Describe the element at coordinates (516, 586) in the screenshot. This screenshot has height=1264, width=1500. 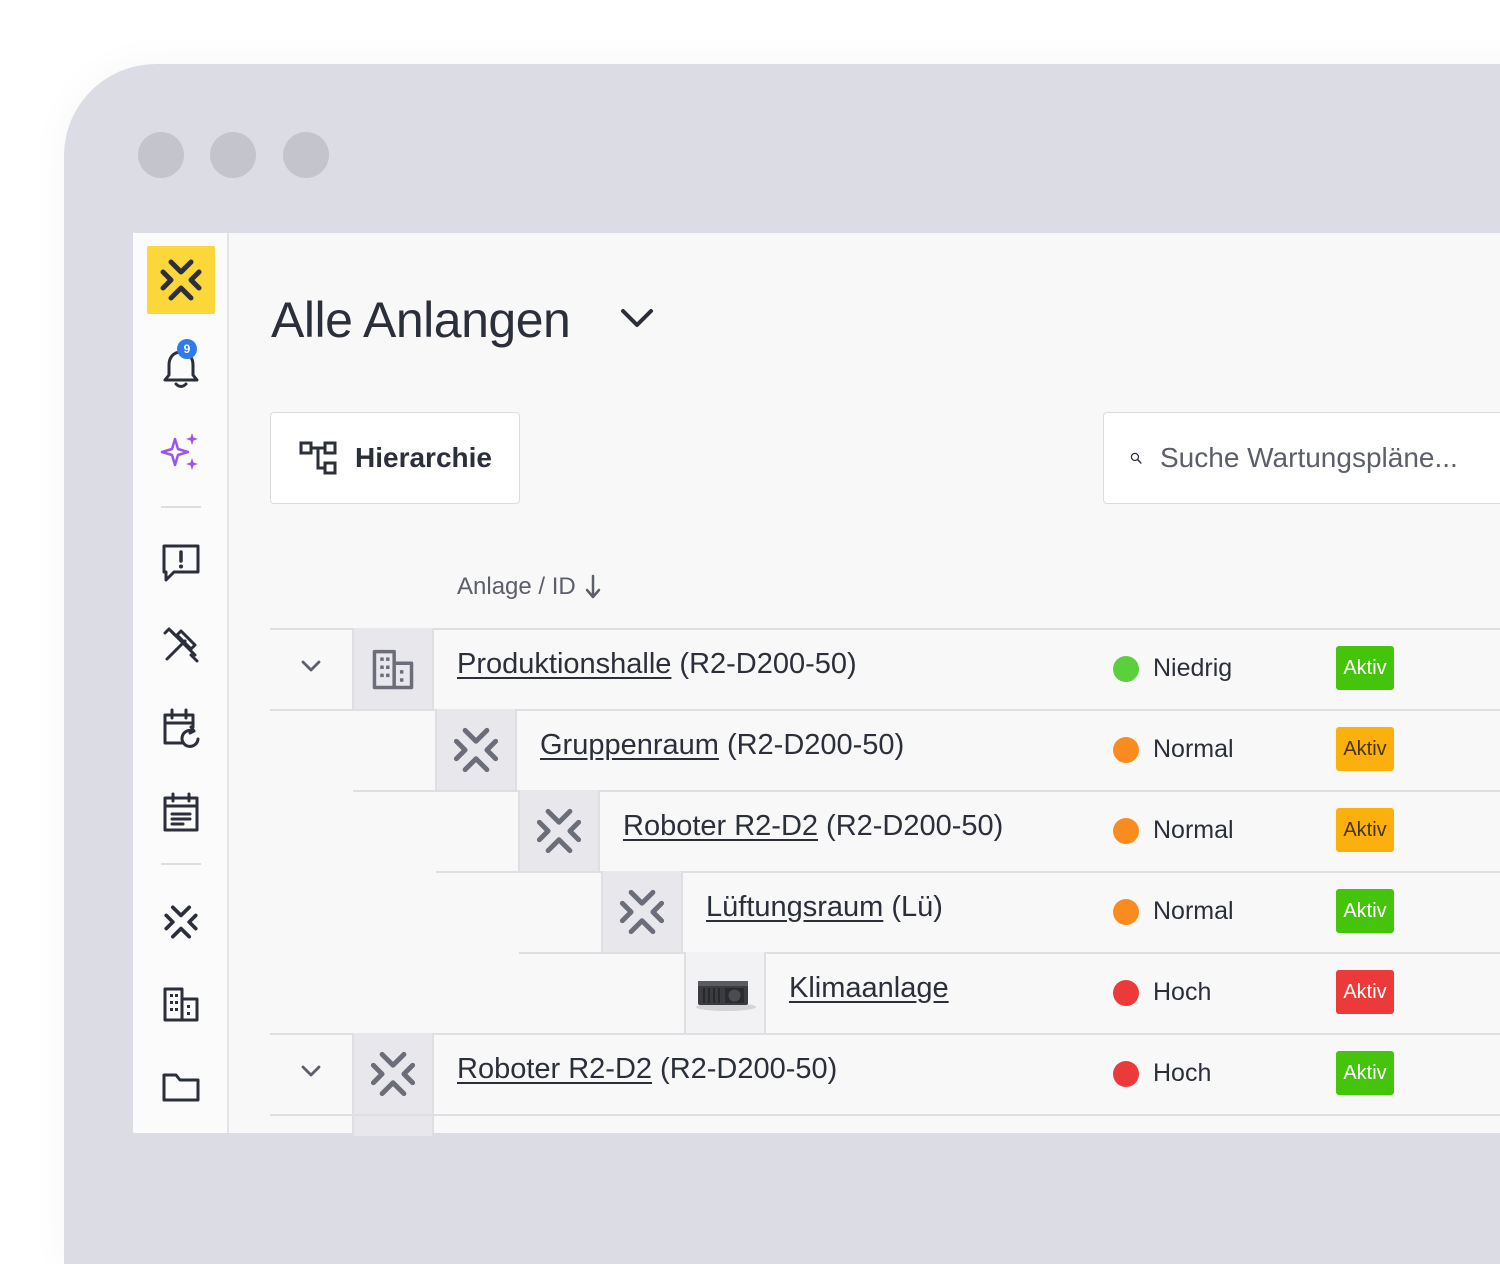
I see `column-header-label: Anlage / ID` at that location.